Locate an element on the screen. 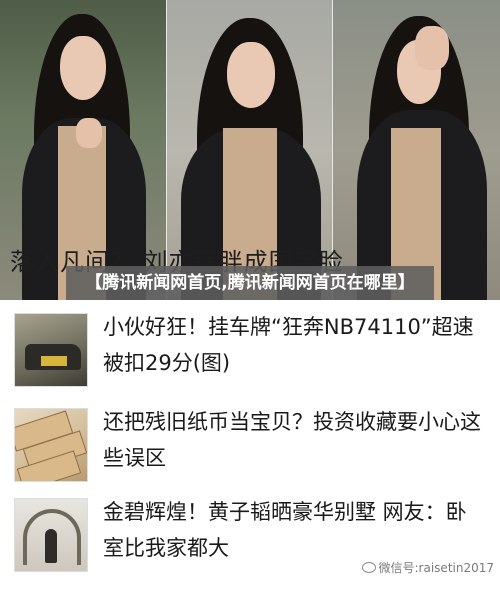 Image resolution: width=500 pixels, height=590 pixels. license-plate-image is located at coordinates (54, 361).